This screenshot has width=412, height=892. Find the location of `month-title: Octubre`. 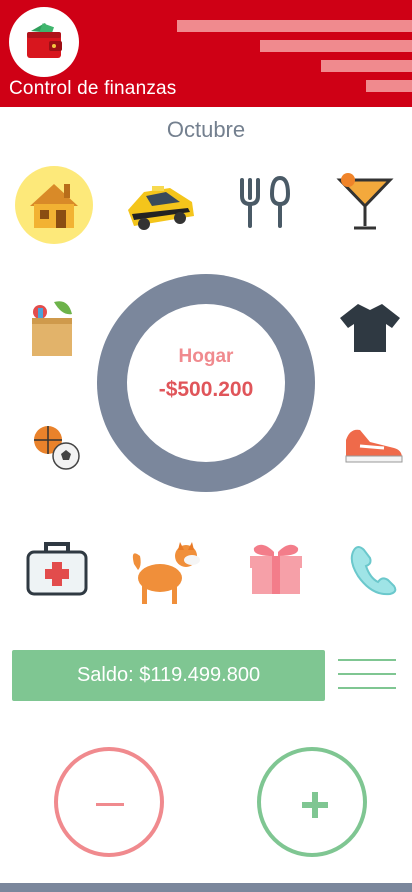

month-title: Octubre is located at coordinates (206, 130).